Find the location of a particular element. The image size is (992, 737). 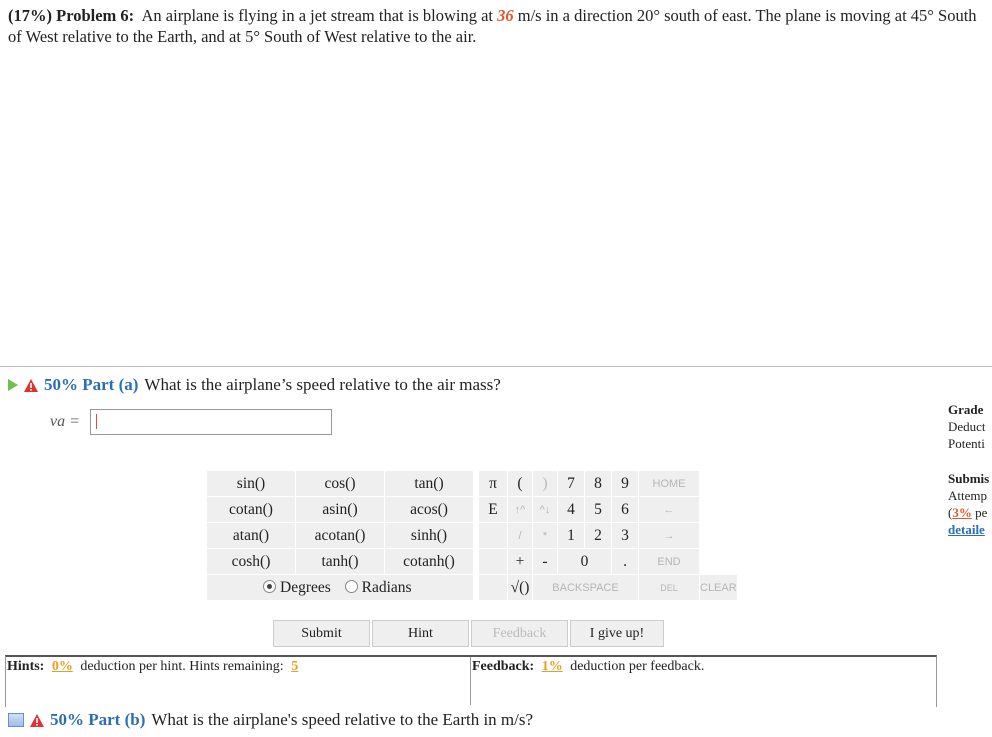

key-up-arrow: ↑^ is located at coordinates (520, 509).